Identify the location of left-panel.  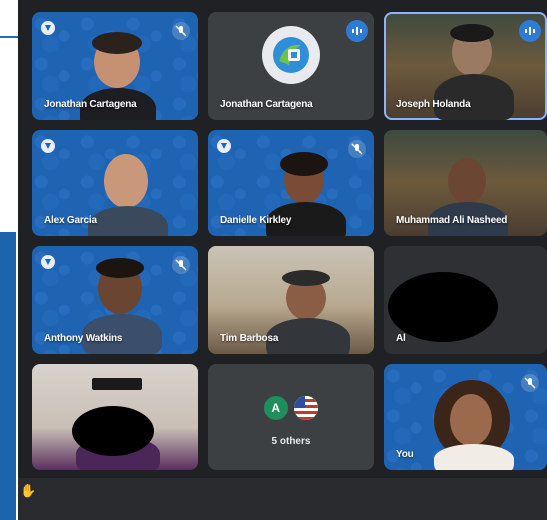
(8, 376).